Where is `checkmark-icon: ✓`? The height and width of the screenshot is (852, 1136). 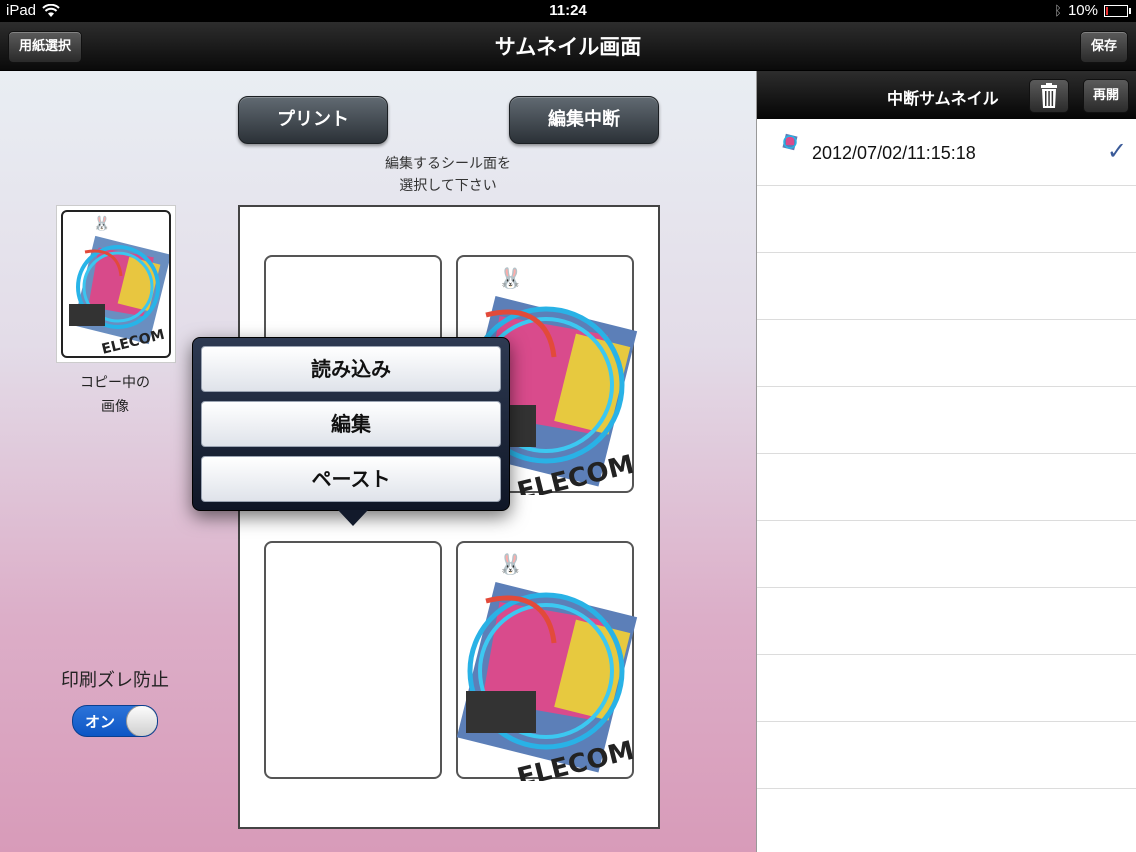 checkmark-icon: ✓ is located at coordinates (1116, 151).